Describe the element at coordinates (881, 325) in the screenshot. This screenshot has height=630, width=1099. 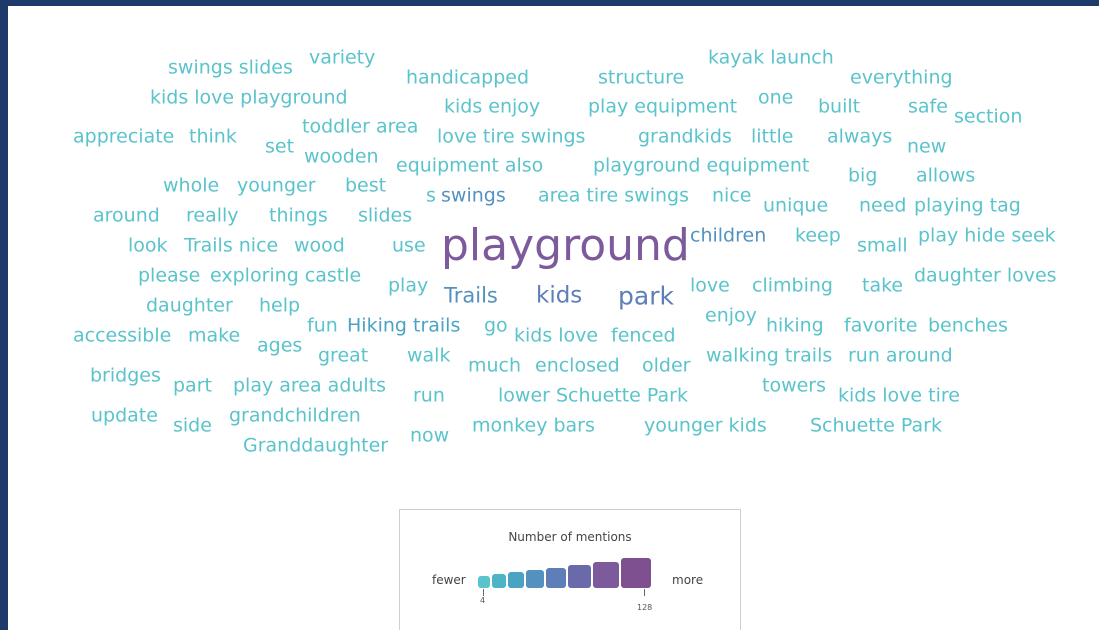
I see `word-favorite: favorite` at that location.